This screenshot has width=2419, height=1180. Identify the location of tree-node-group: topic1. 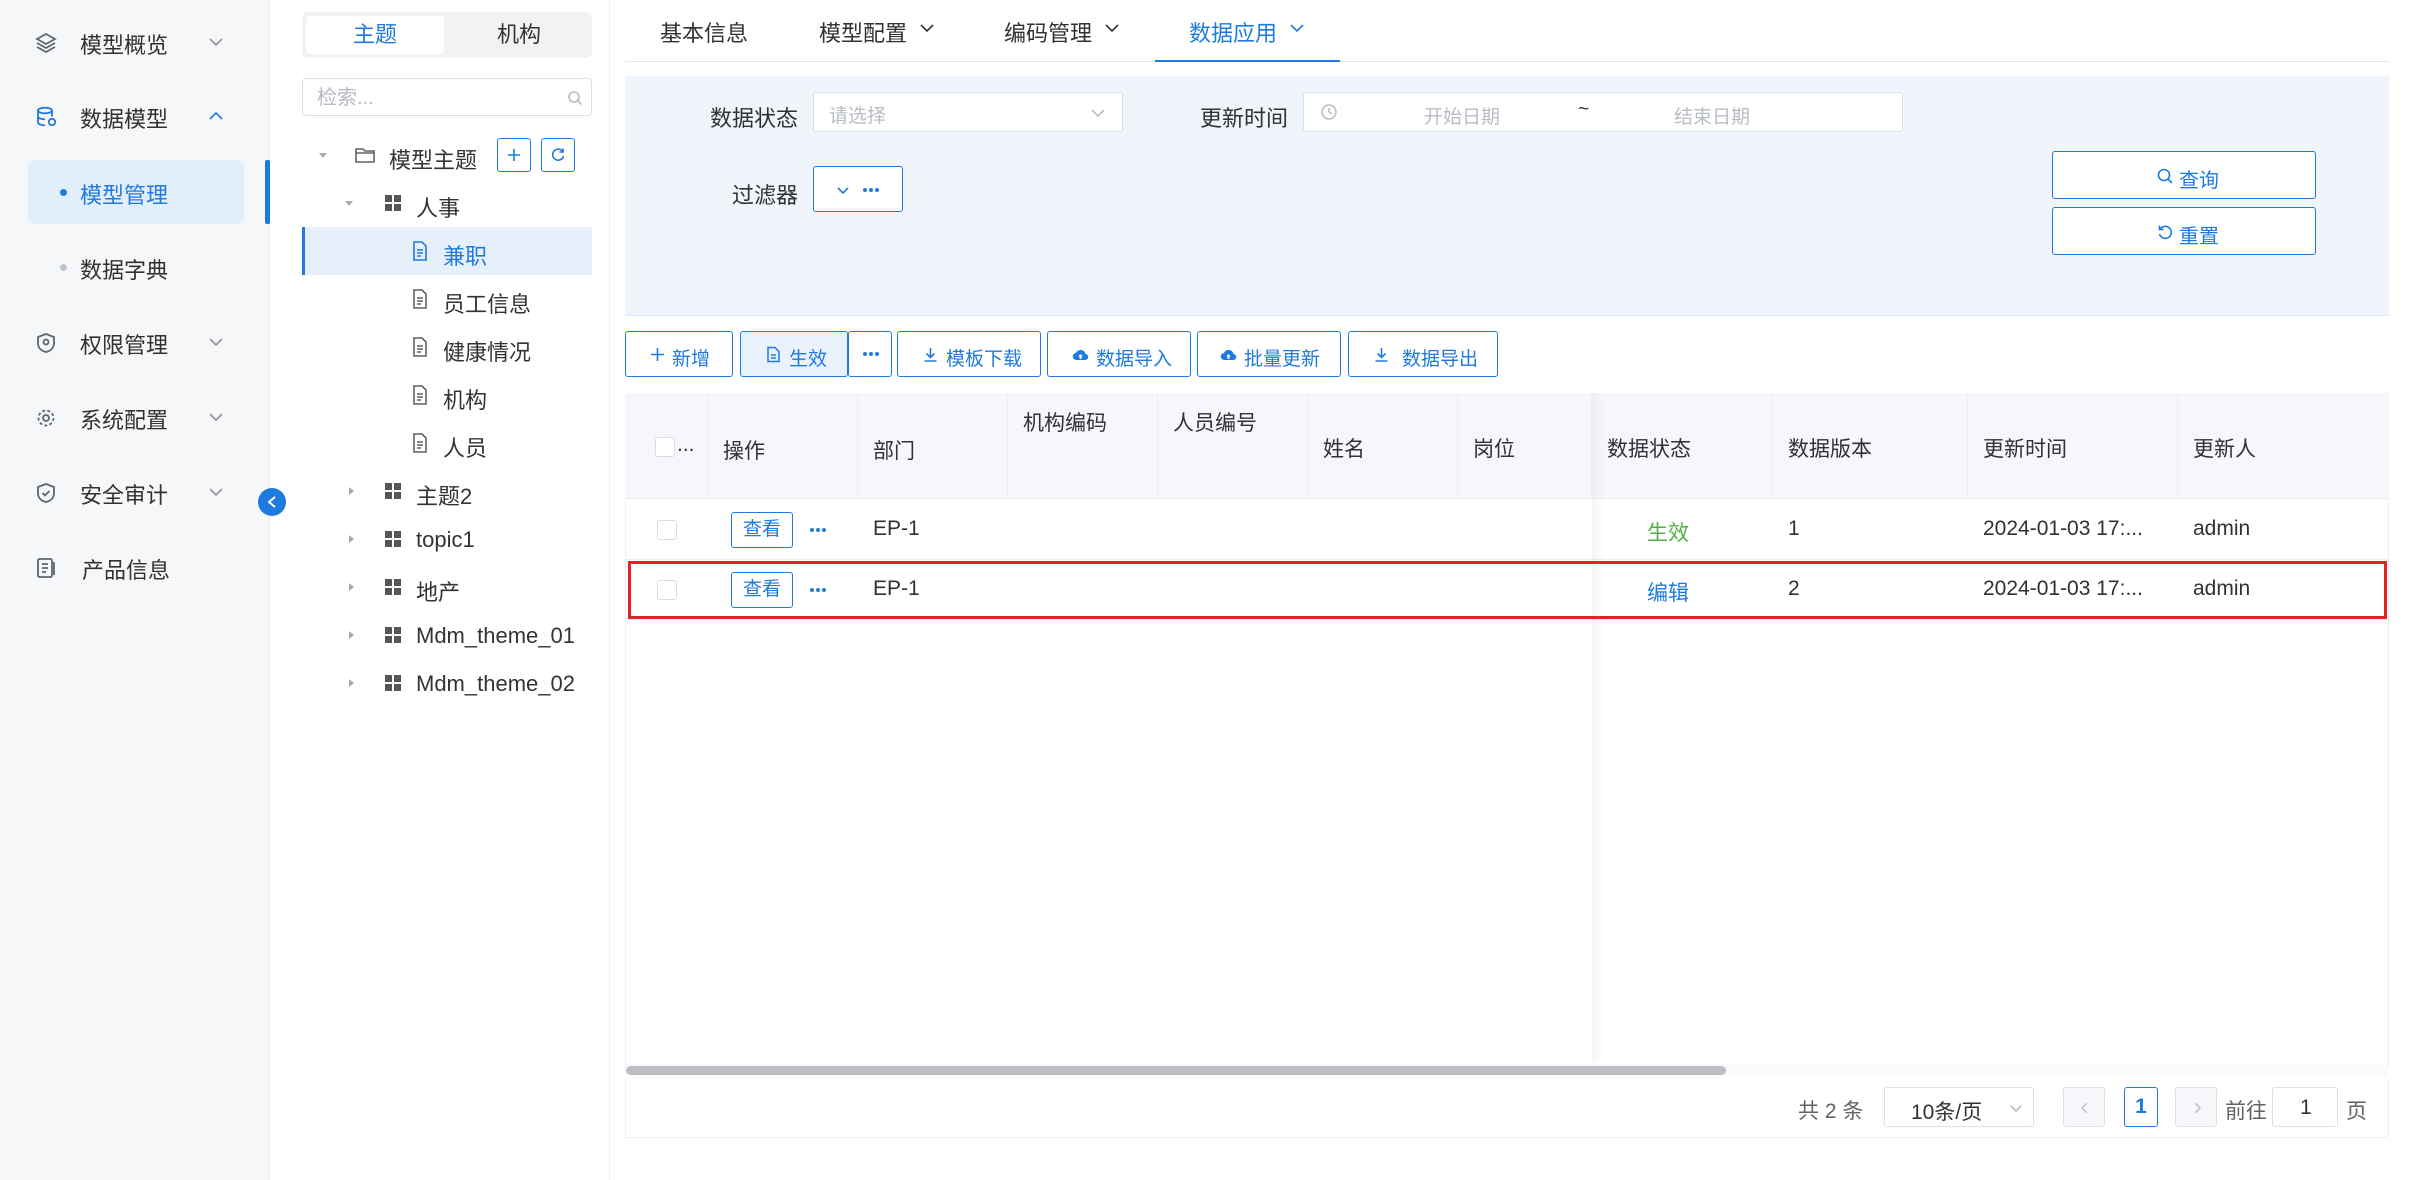
(447, 539).